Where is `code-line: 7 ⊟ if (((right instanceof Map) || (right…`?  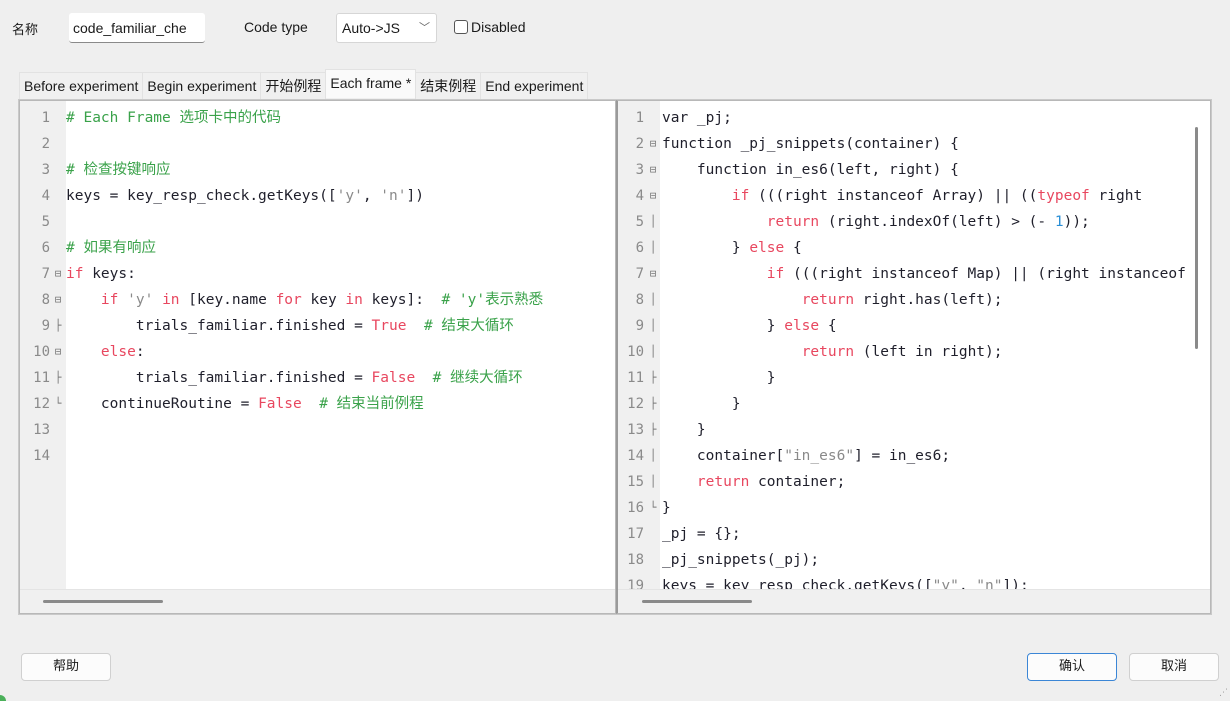
code-line: 7 ⊟ if (((right instanceof Map) || (right… is located at coordinates (914, 274).